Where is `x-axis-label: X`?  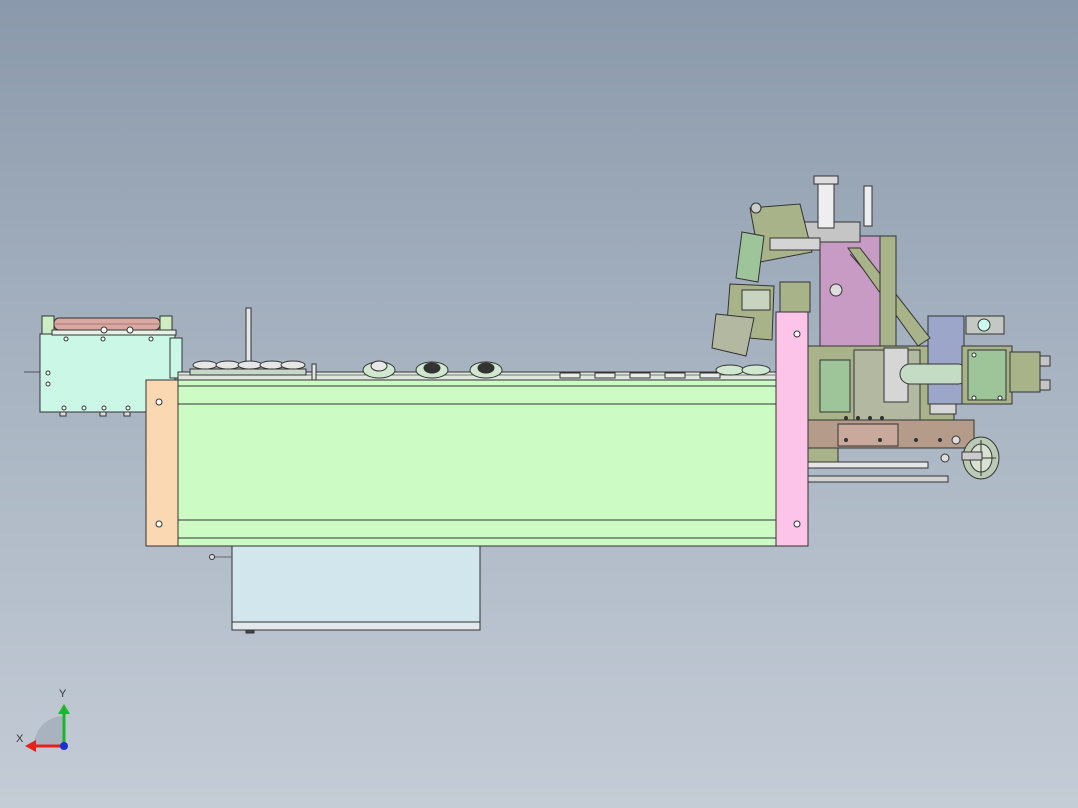
x-axis-label: X is located at coordinates (20, 739).